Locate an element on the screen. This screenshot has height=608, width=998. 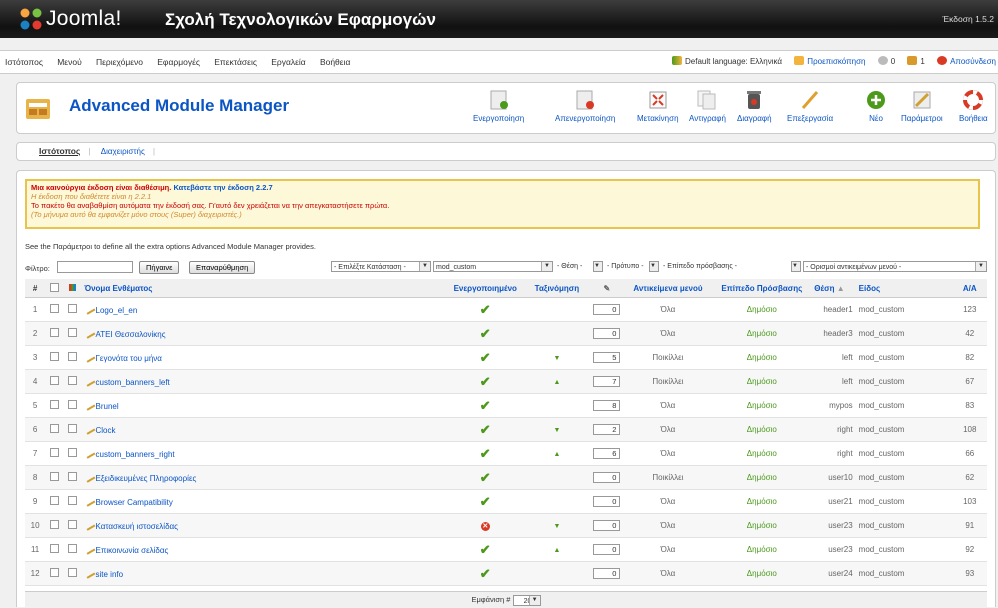
module-name-link: Browser Campatibility is located at coordinates (134, 502).